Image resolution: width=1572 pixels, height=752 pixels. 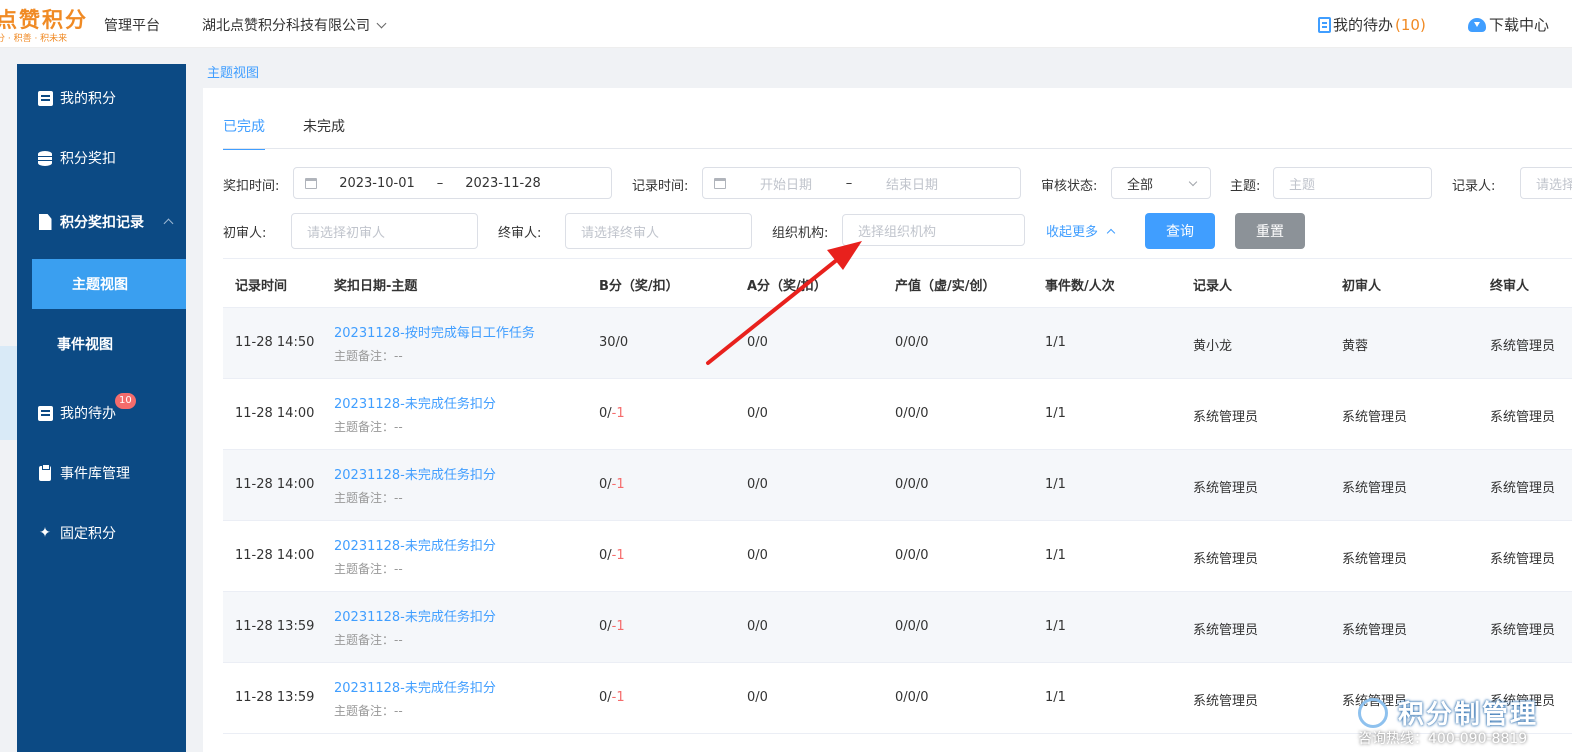 I want to click on audit-status-value: 全部, so click(x=1140, y=185).